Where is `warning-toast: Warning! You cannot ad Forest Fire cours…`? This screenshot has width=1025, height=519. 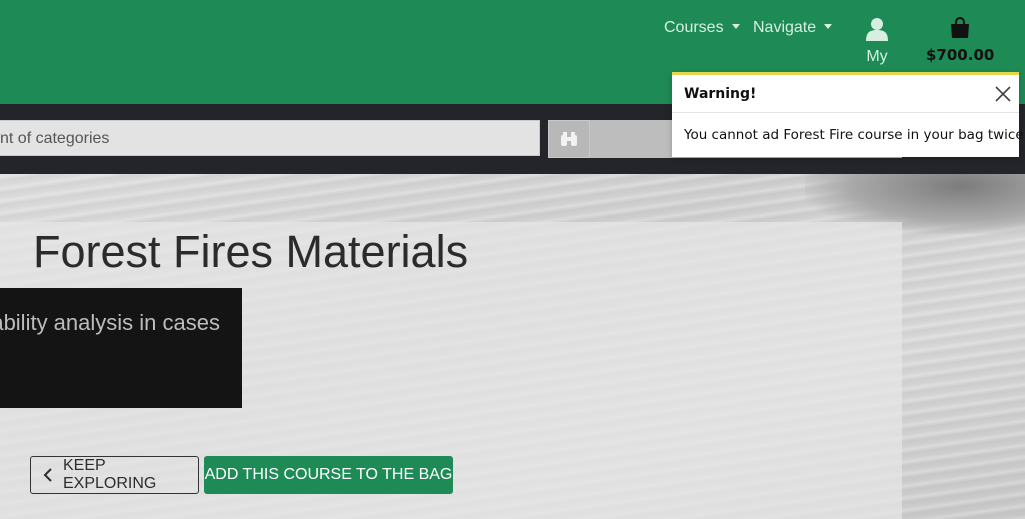
warning-toast: Warning! You cannot ad Forest Fire cours… is located at coordinates (848, 114).